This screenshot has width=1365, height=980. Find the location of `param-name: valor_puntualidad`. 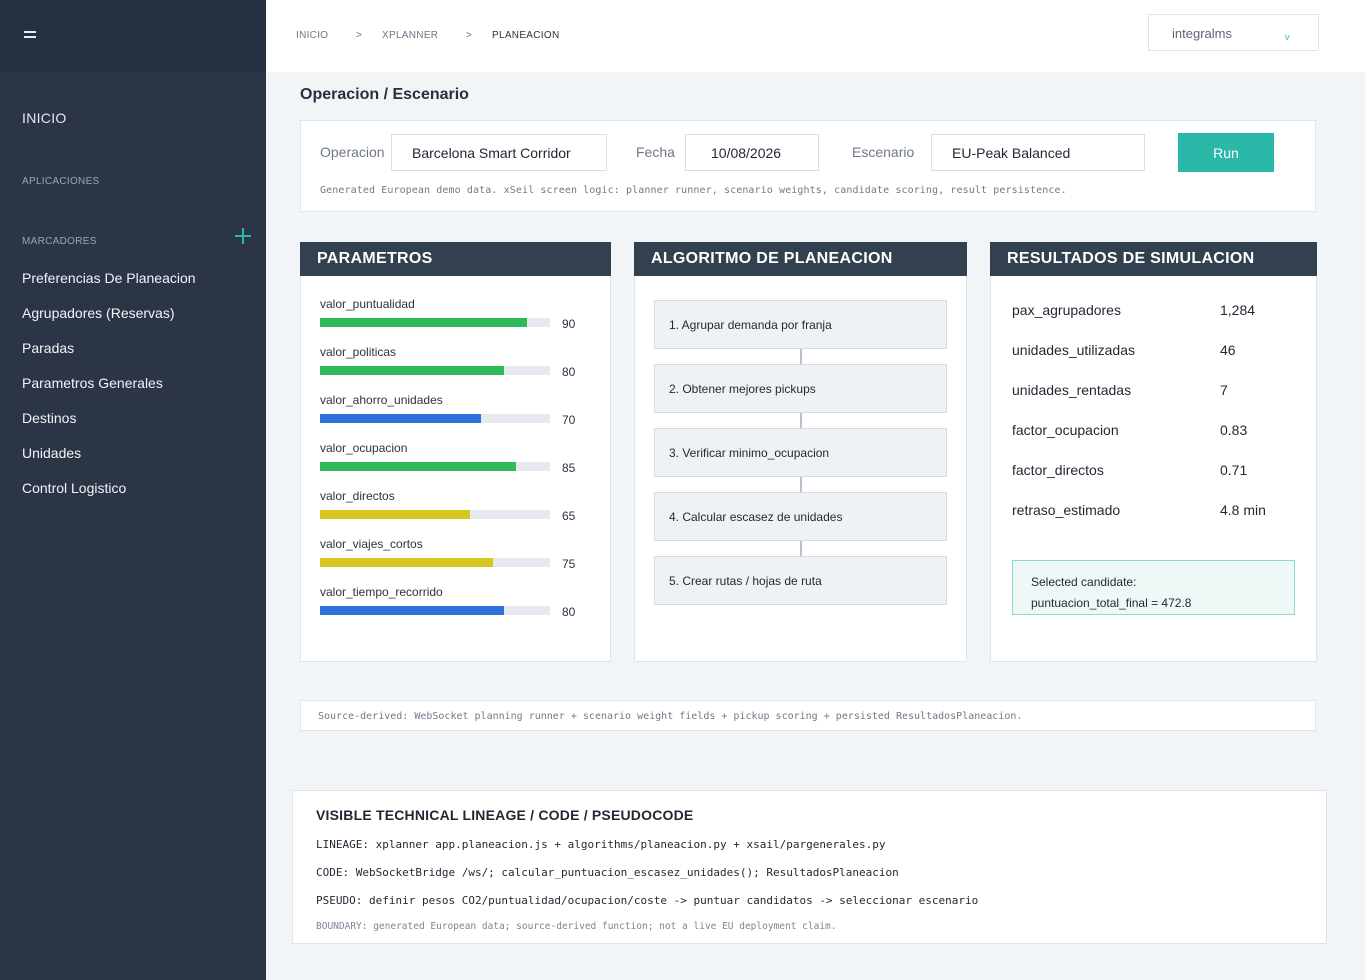

param-name: valor_puntualidad is located at coordinates (367, 304).